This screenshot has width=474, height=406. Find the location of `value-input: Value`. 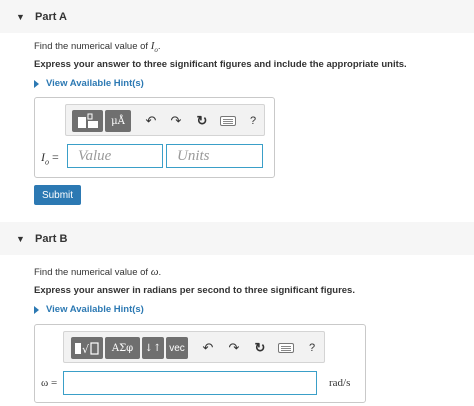

value-input: Value is located at coordinates (115, 156).